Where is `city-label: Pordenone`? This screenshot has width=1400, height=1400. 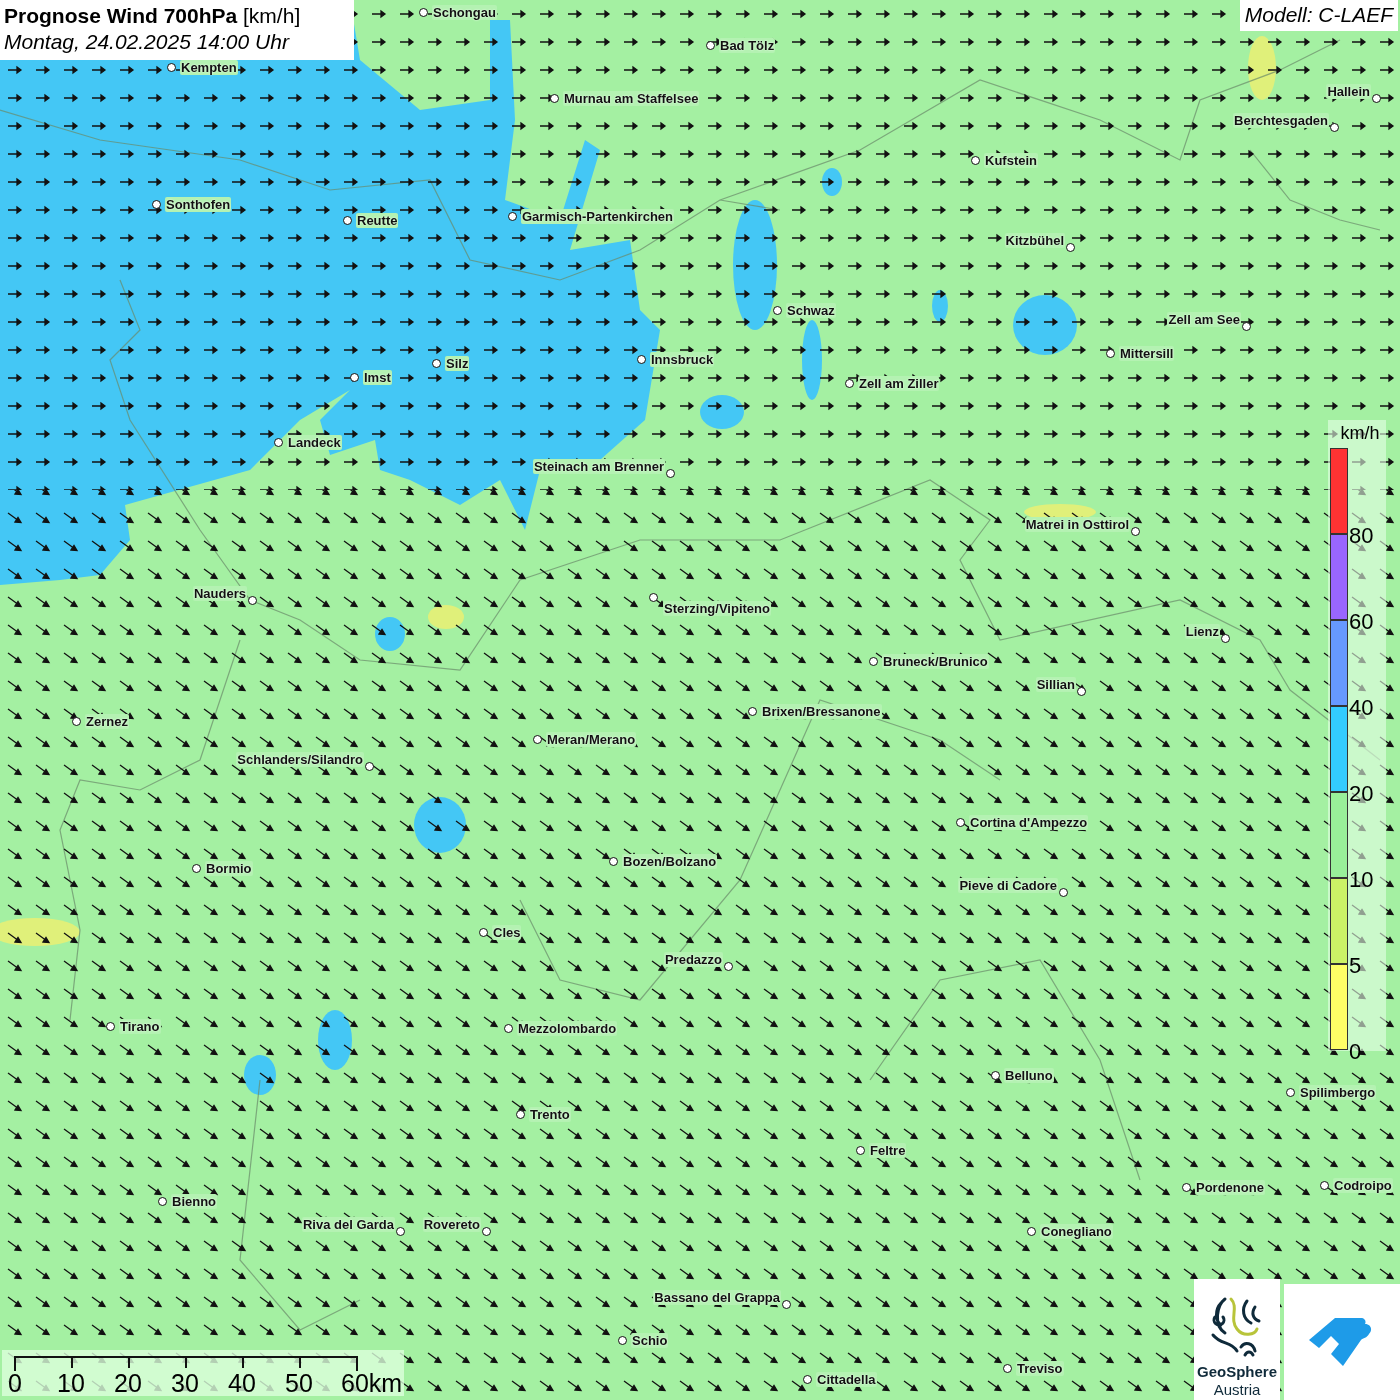
city-label: Pordenone is located at coordinates (1230, 1187).